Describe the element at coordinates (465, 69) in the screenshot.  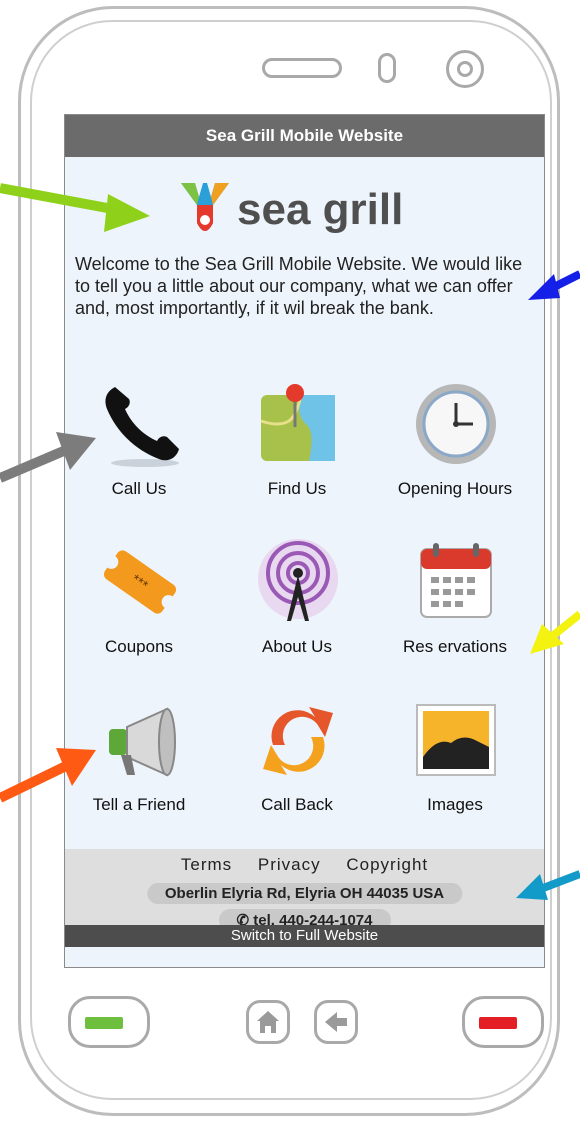
I see `front-camera-icon` at that location.